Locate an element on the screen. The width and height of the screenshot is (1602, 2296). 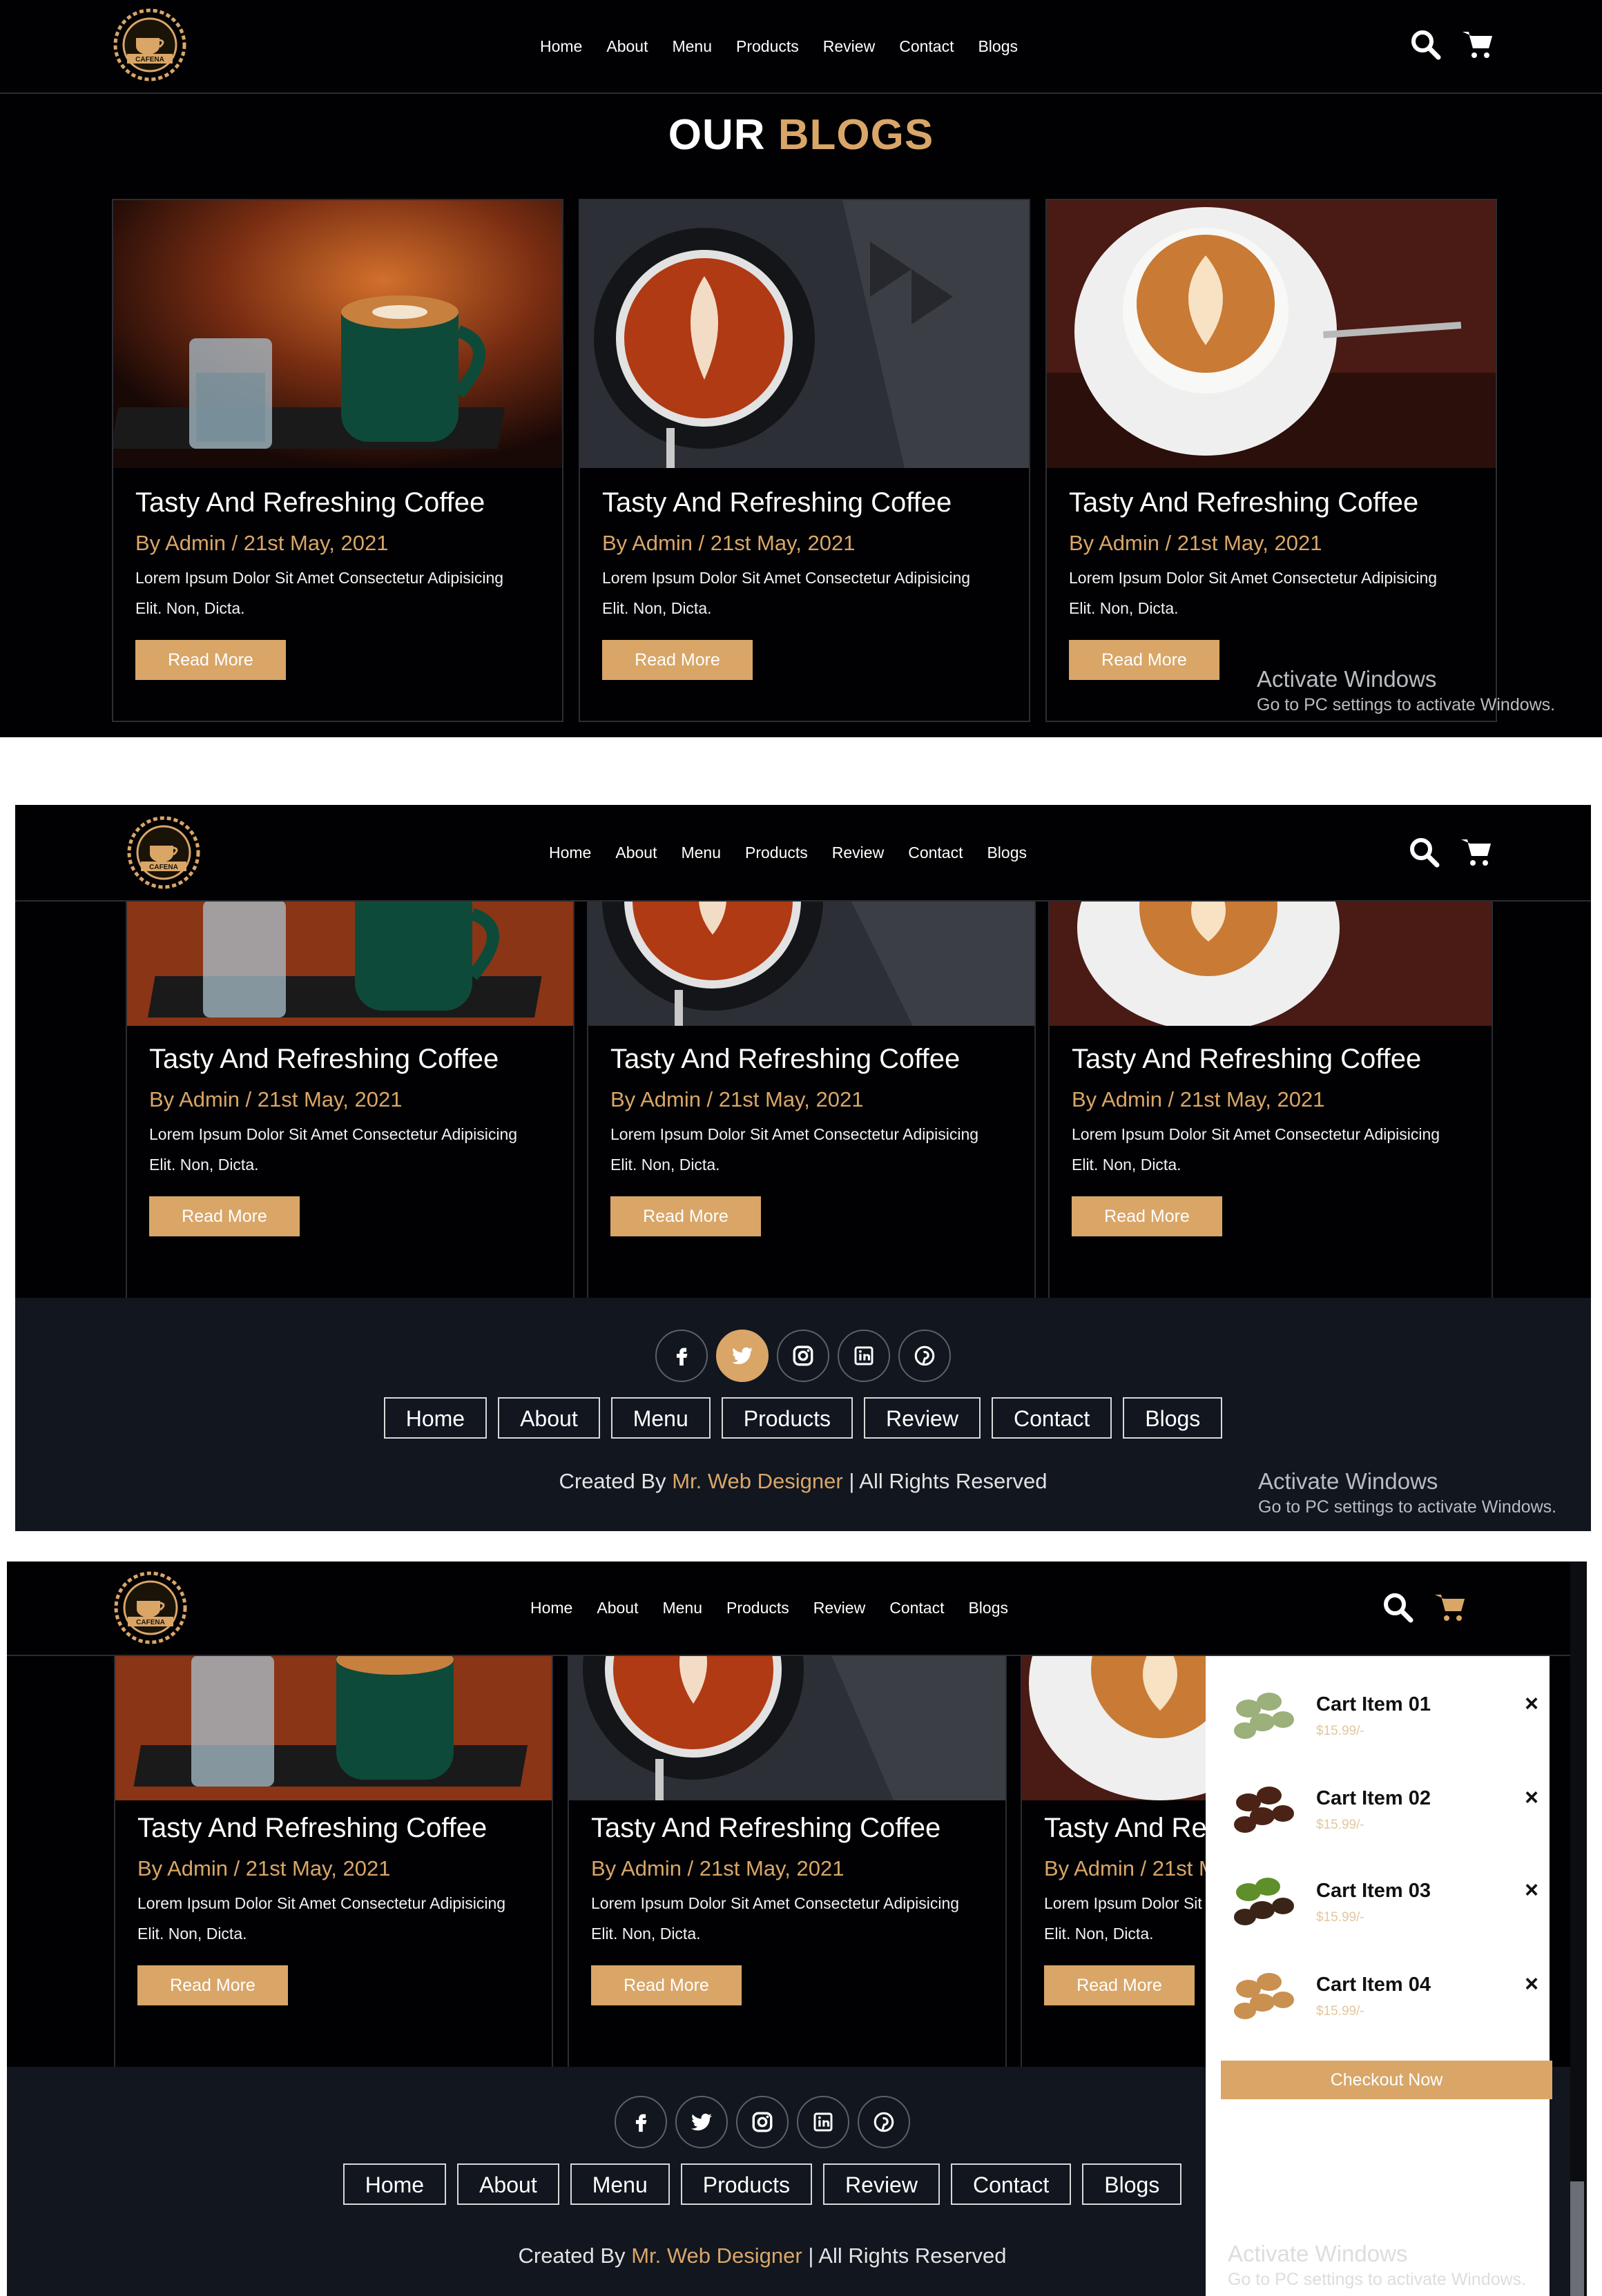
cart-item-name: Cart Item 01 is located at coordinates (1373, 1704).